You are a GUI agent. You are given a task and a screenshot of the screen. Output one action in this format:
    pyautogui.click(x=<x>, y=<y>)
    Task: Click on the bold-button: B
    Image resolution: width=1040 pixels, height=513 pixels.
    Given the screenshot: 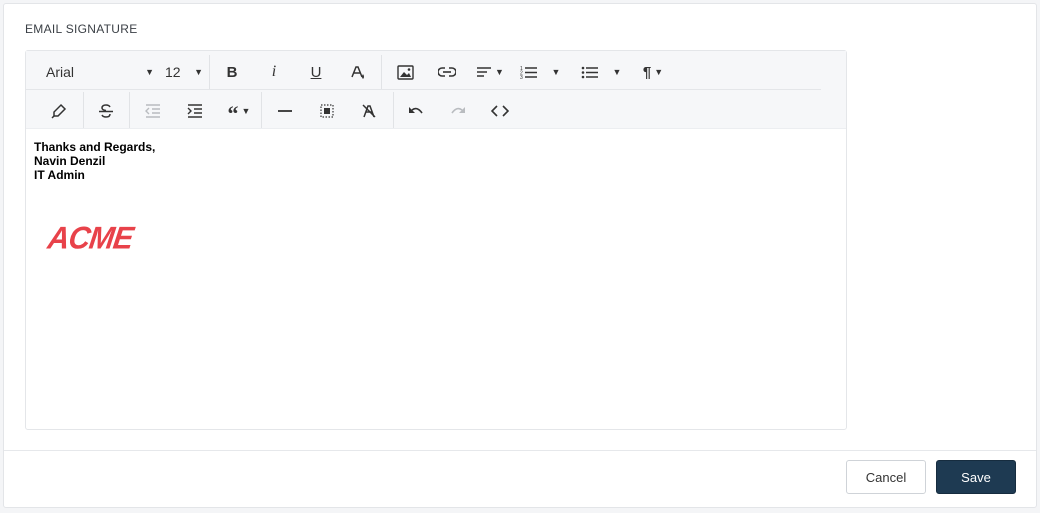 What is the action you would take?
    pyautogui.click(x=232, y=72)
    